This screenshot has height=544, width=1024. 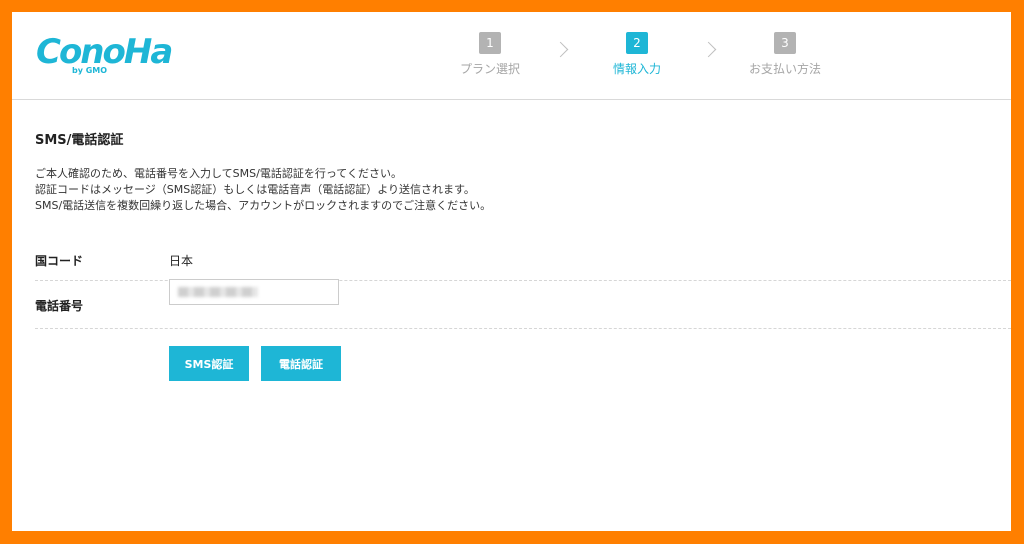 What do you see at coordinates (59, 261) in the screenshot?
I see `country-code-label: 国コード` at bounding box center [59, 261].